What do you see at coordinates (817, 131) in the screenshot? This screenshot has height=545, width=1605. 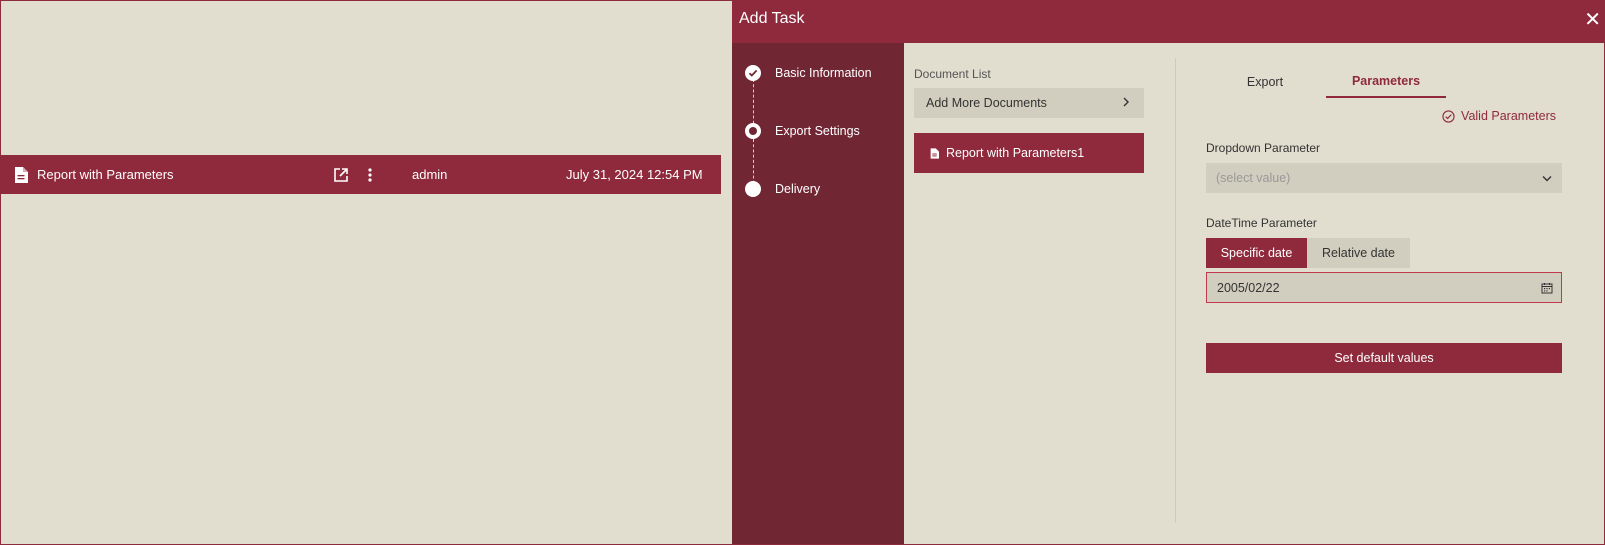 I see `step-label: Export Settings` at bounding box center [817, 131].